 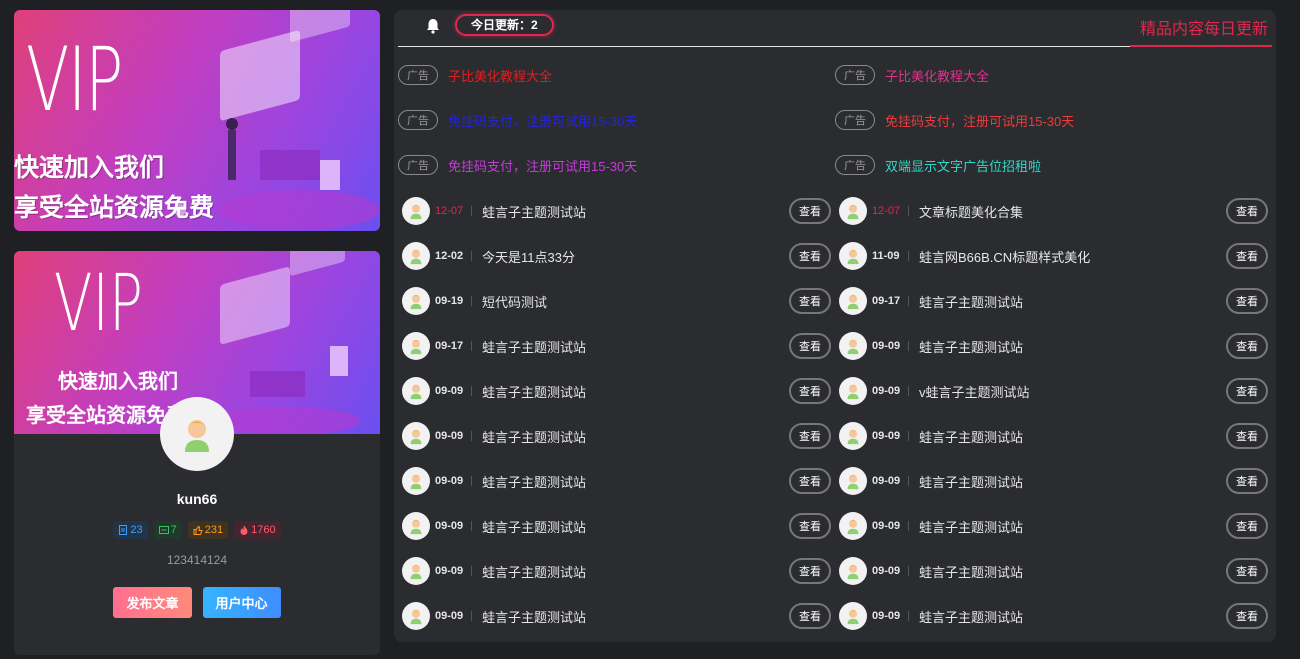 What do you see at coordinates (197, 434) in the screenshot?
I see `user-avatar` at bounding box center [197, 434].